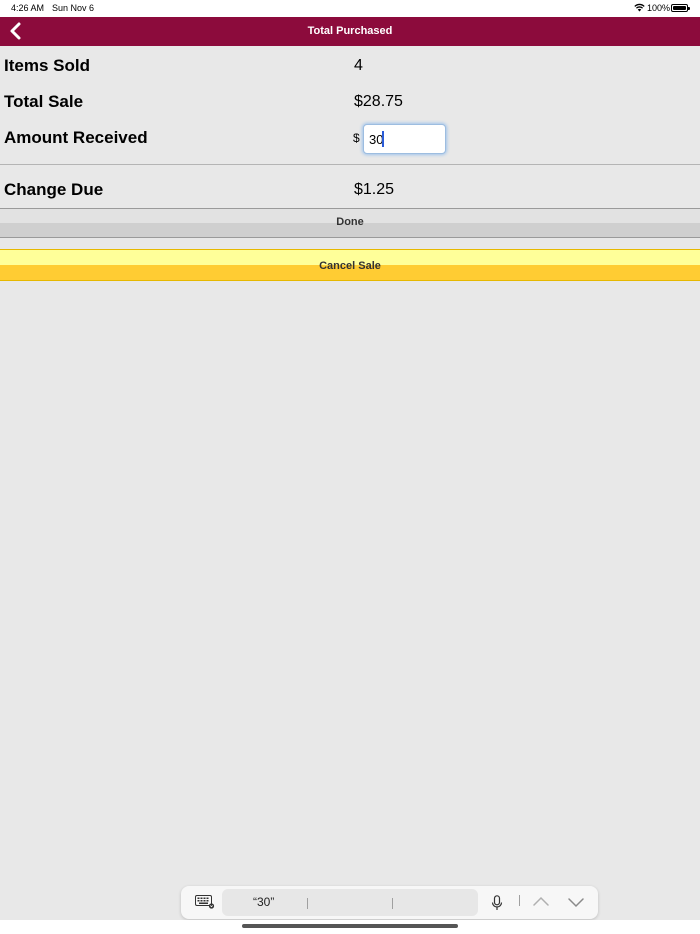 The width and height of the screenshot is (700, 934). I want to click on keyboard-dismiss-icon, so click(205, 902).